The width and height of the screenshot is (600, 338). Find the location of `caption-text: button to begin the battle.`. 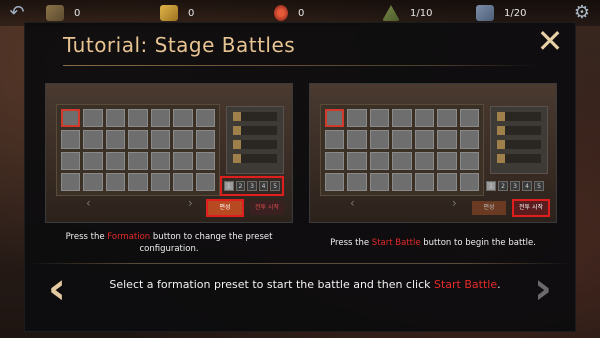

caption-text: button to begin the battle. is located at coordinates (478, 243).